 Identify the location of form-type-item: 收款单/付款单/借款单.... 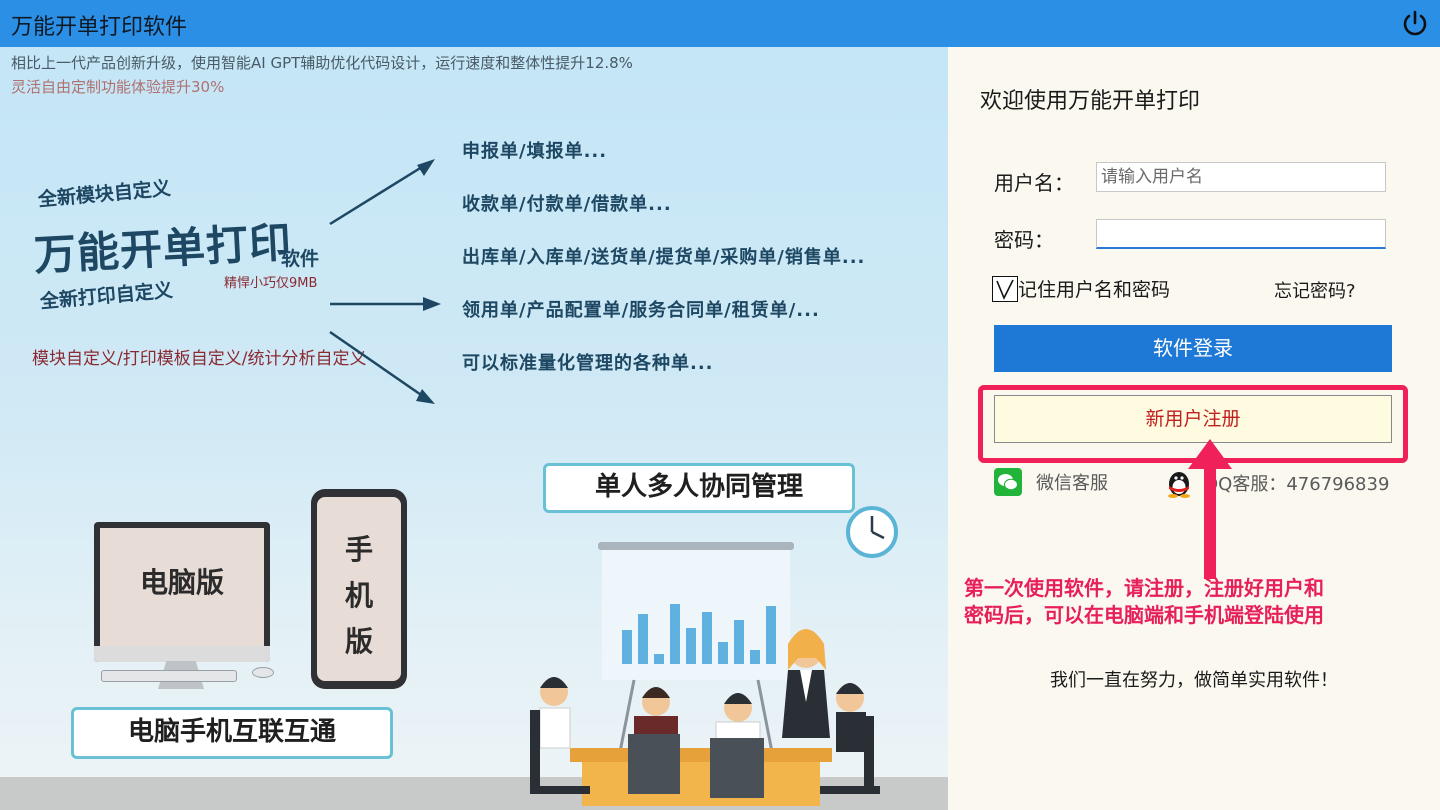
(567, 204).